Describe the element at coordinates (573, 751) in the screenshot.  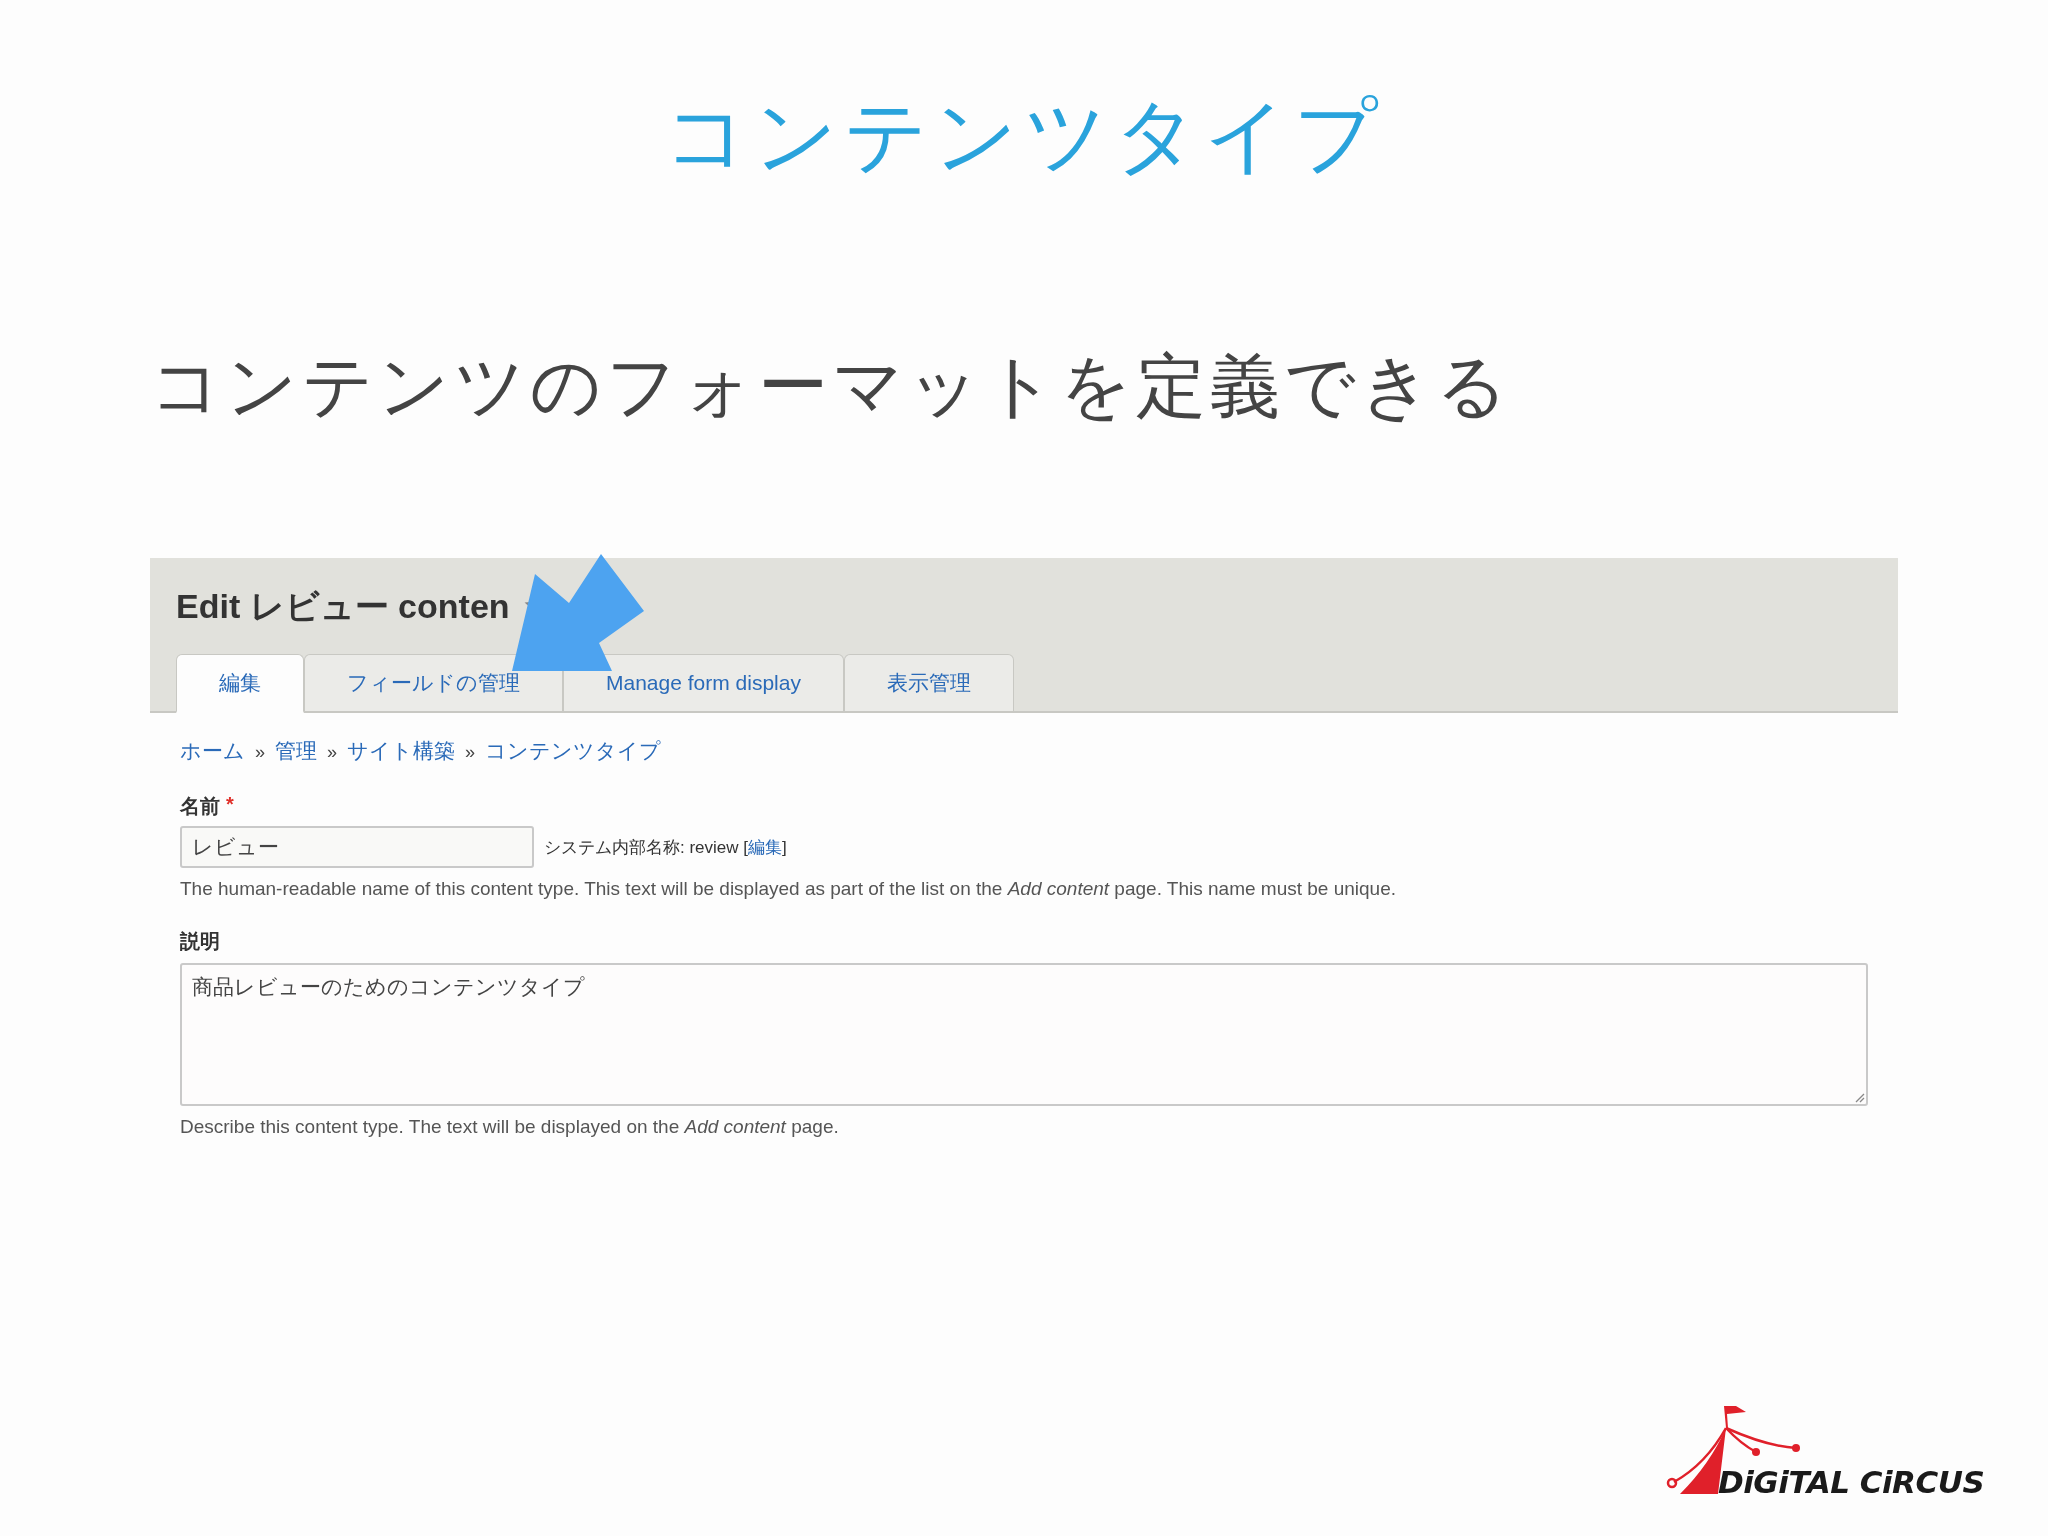
I see `breadcrumb-link: コンテンツタイプ` at that location.